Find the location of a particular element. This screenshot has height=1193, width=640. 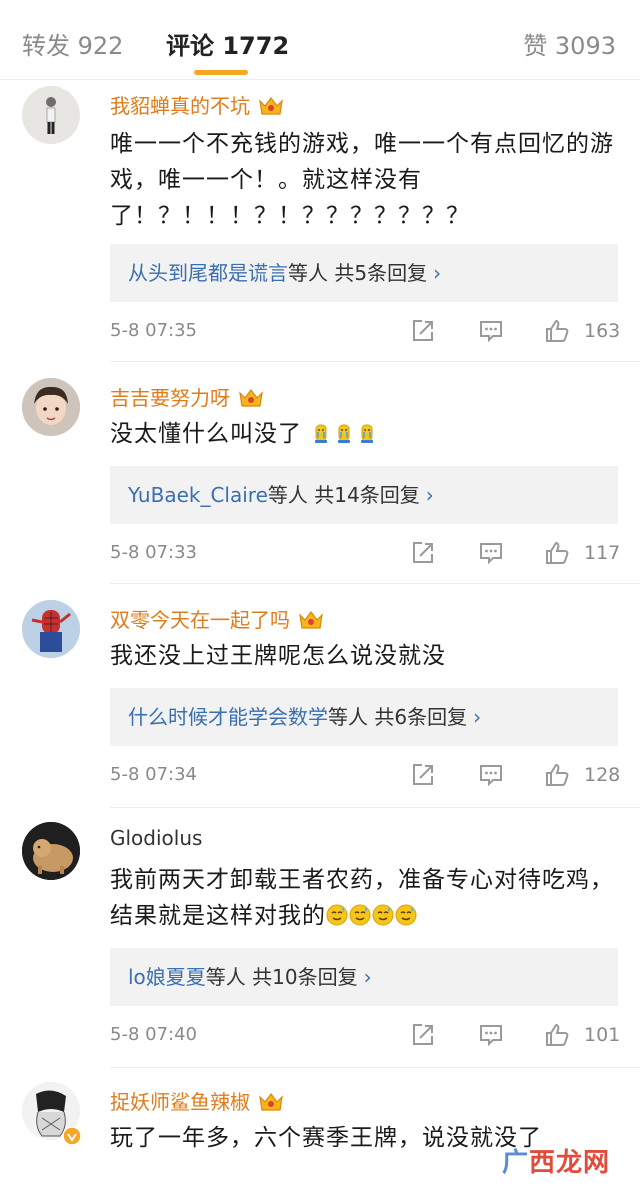

username: Glodiolus is located at coordinates (156, 838).